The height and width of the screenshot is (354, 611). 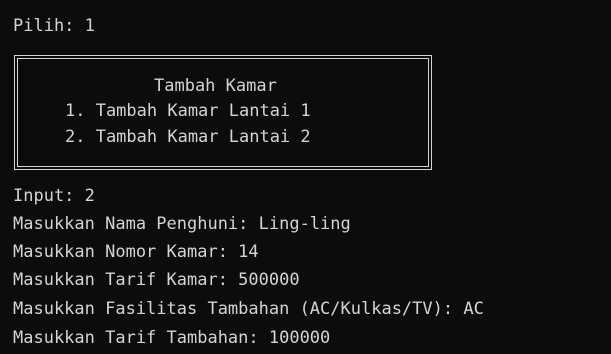 What do you see at coordinates (188, 137) in the screenshot?
I see `menu-option-2: 2. Tambah Kamar Lantai 2` at bounding box center [188, 137].